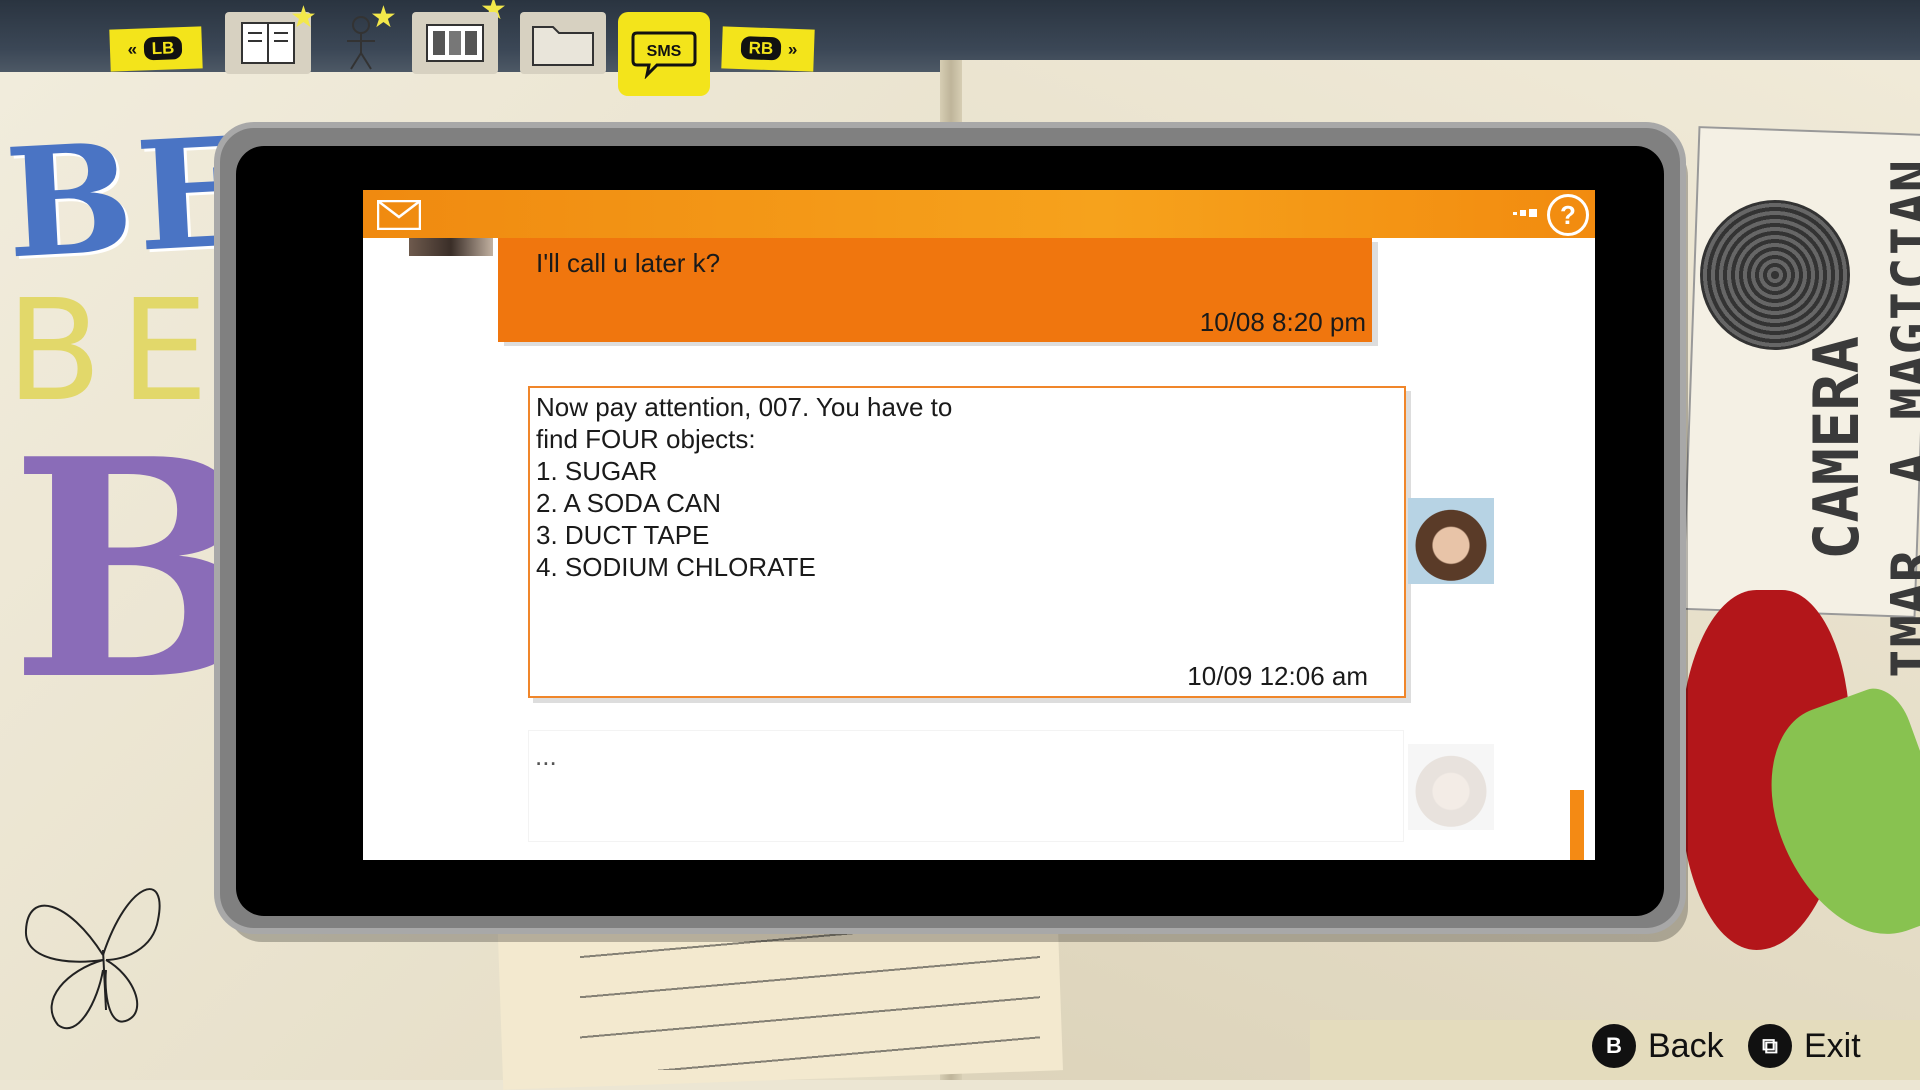  Describe the element at coordinates (1577, 825) in the screenshot. I see `message-scrollbar` at that location.